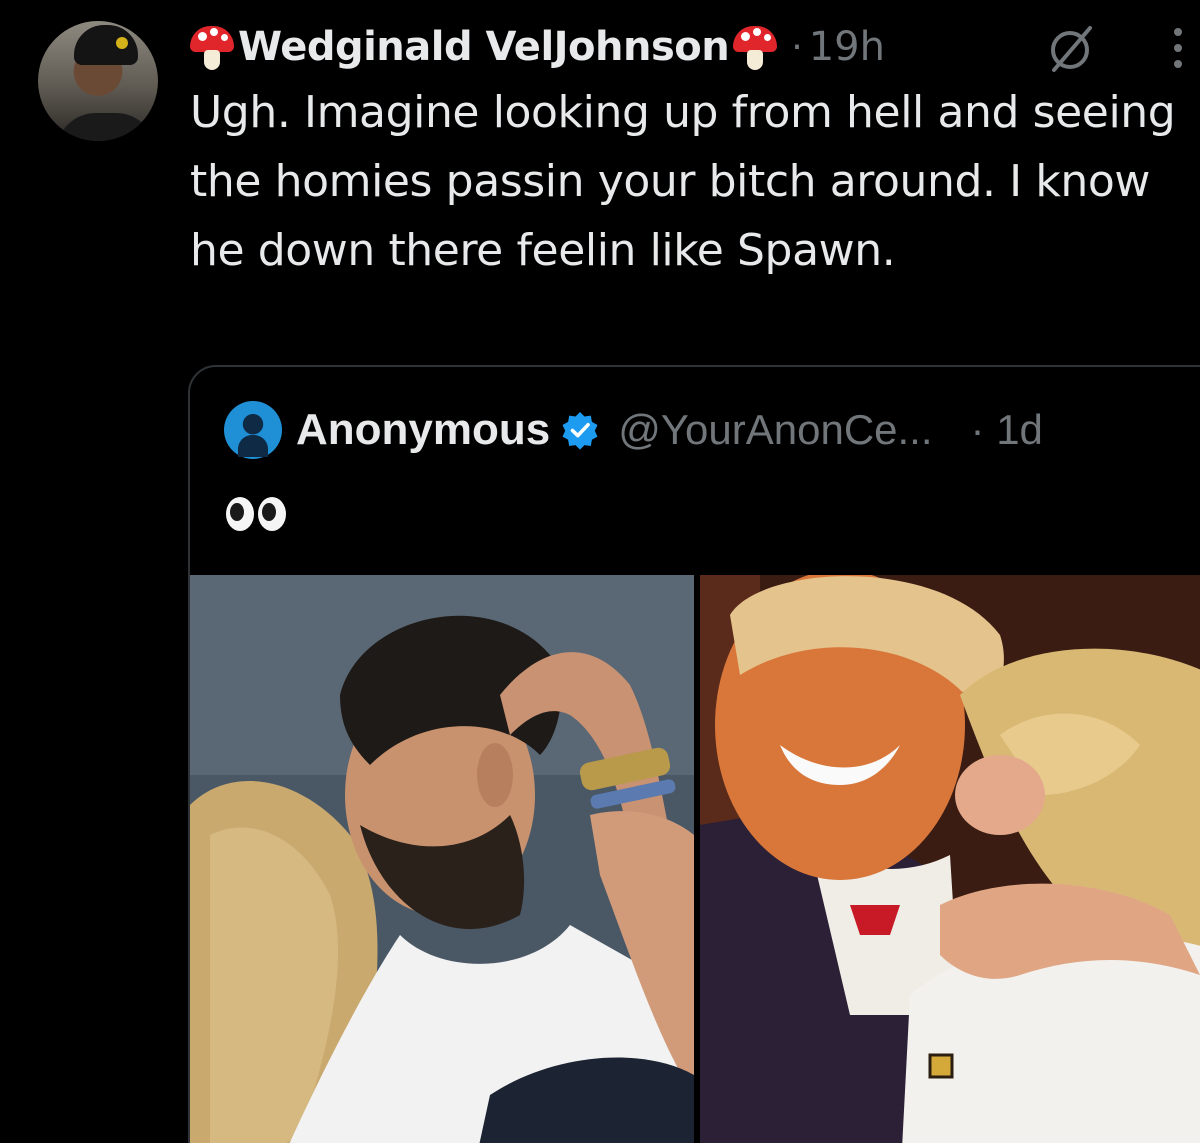 The image size is (1200, 1143). What do you see at coordinates (580, 431) in the screenshot?
I see `verified-badge-icon` at bounding box center [580, 431].